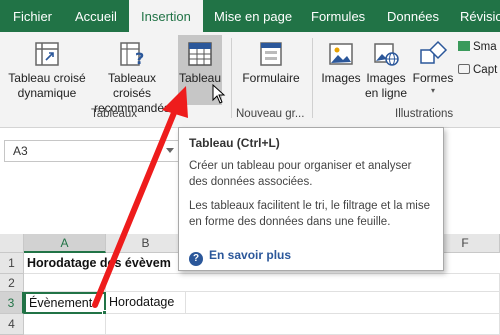 The image size is (500, 335). I want to click on pivot-table-label-2: dynamique, so click(47, 93).